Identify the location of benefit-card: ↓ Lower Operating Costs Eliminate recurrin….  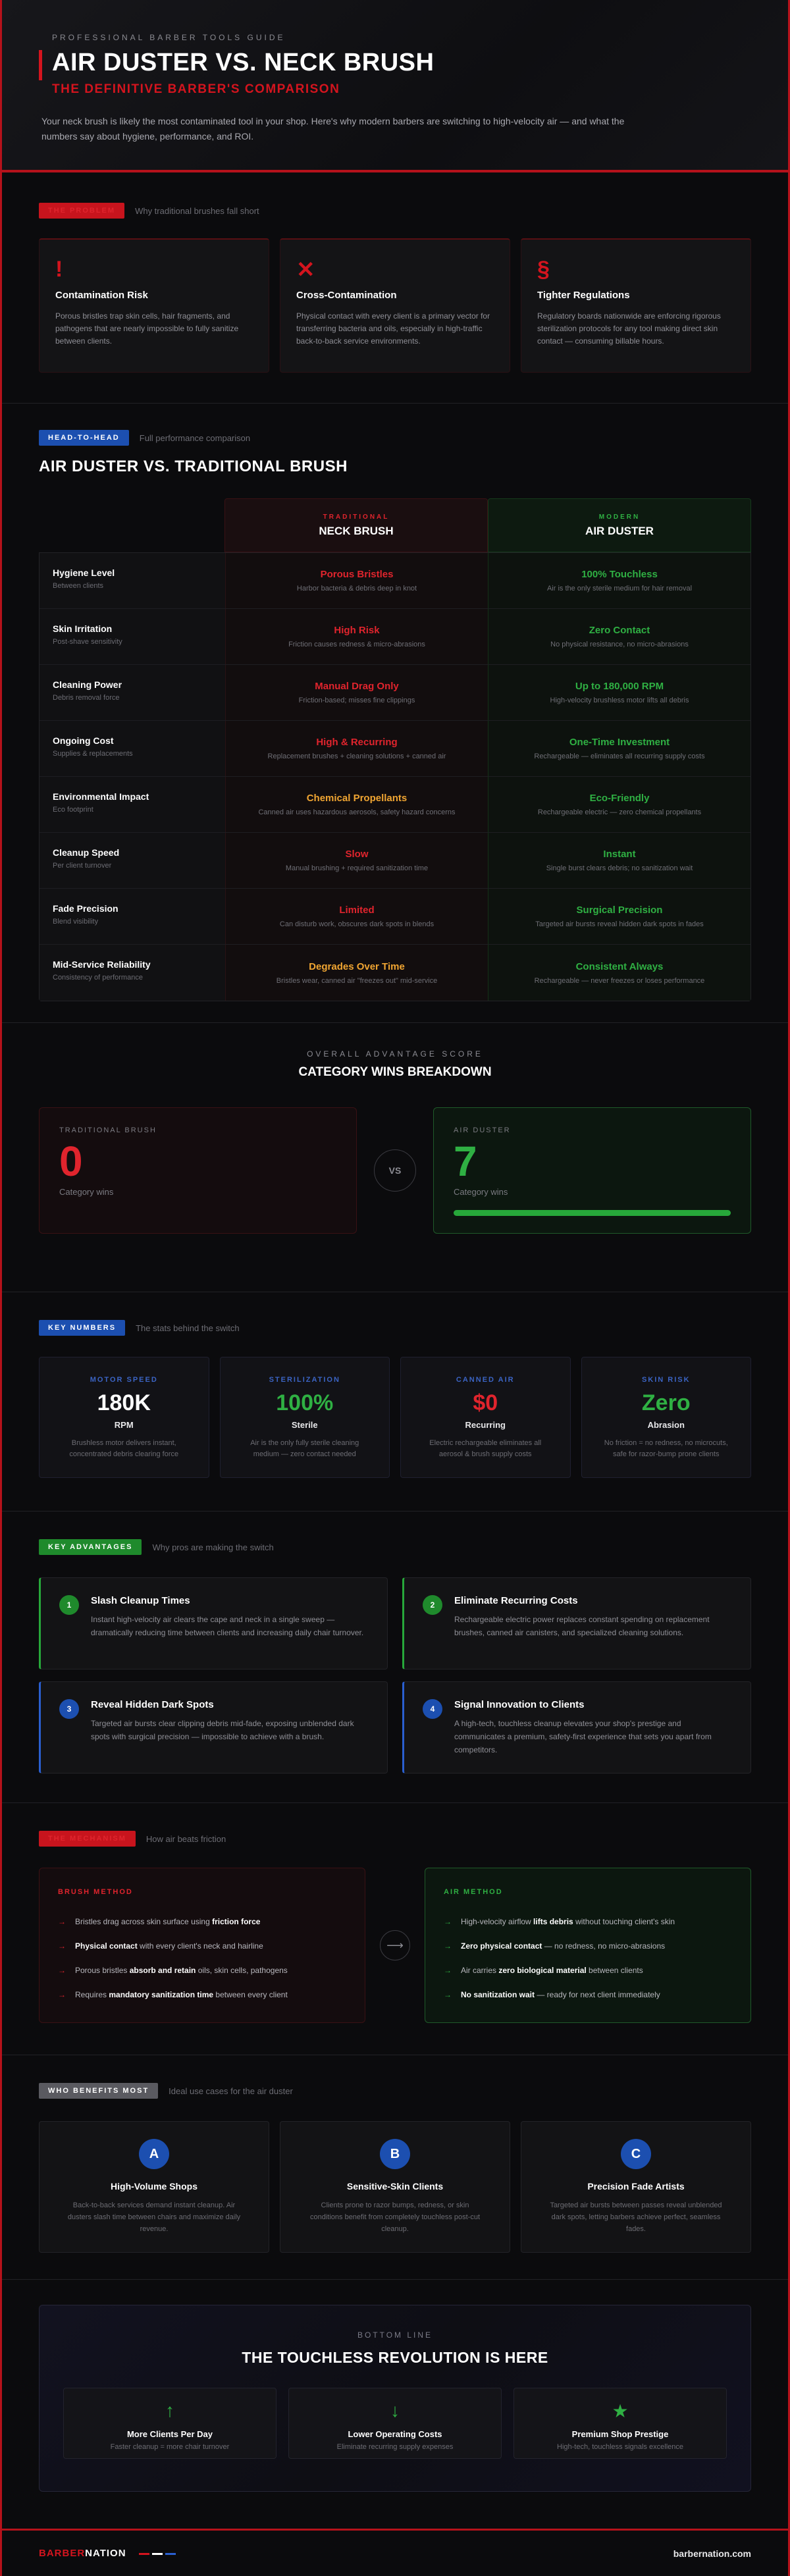
(395, 2423).